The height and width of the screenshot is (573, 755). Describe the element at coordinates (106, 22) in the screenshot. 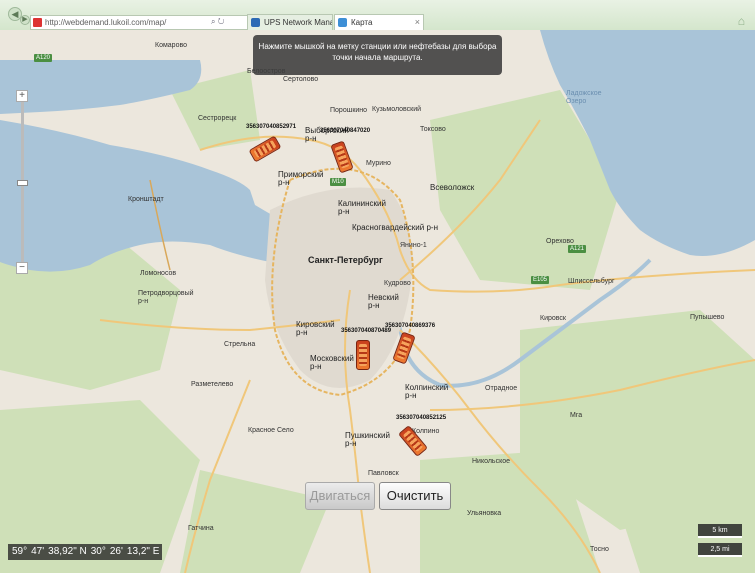

I see `address-text: http://webdemand.lukoil.com/map/` at that location.